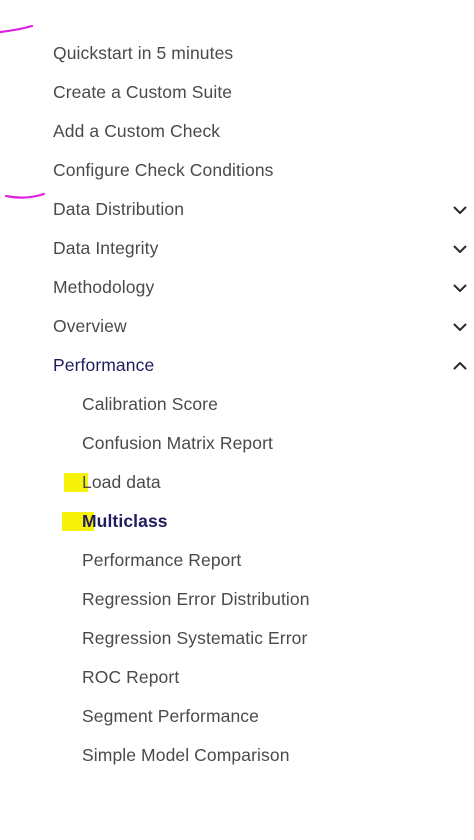 This screenshot has height=840, width=474. Describe the element at coordinates (170, 716) in the screenshot. I see `nav-item-label: Segment Performance` at that location.